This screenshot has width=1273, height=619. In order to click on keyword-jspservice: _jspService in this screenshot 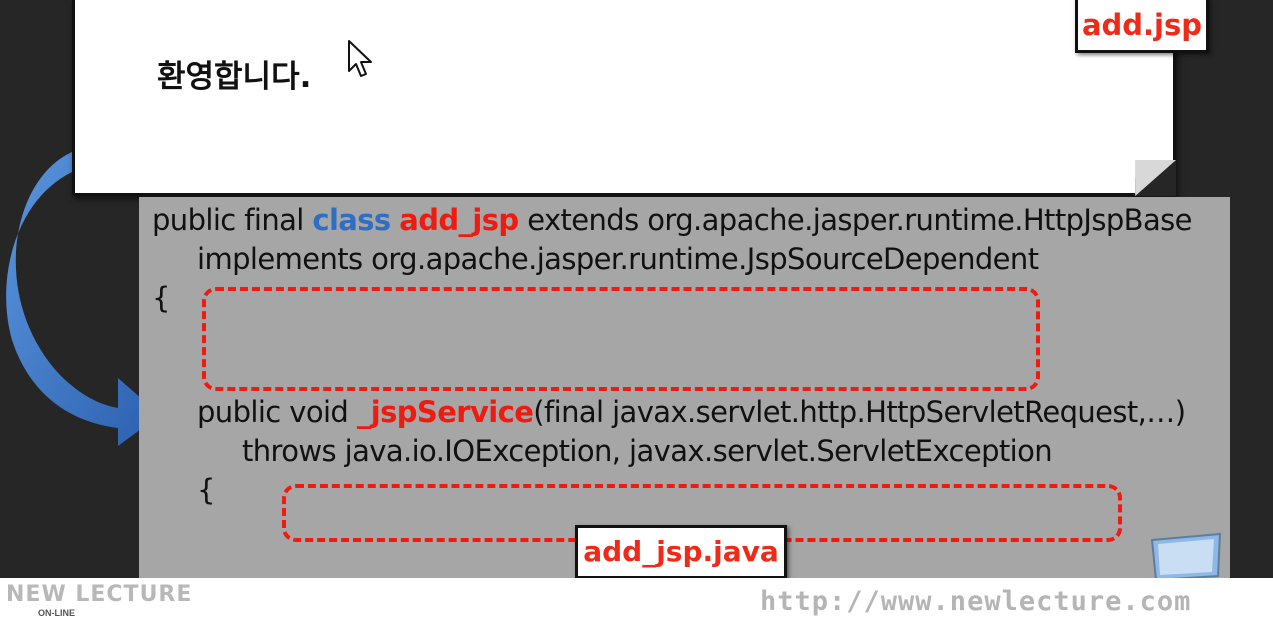, I will do `click(445, 412)`.